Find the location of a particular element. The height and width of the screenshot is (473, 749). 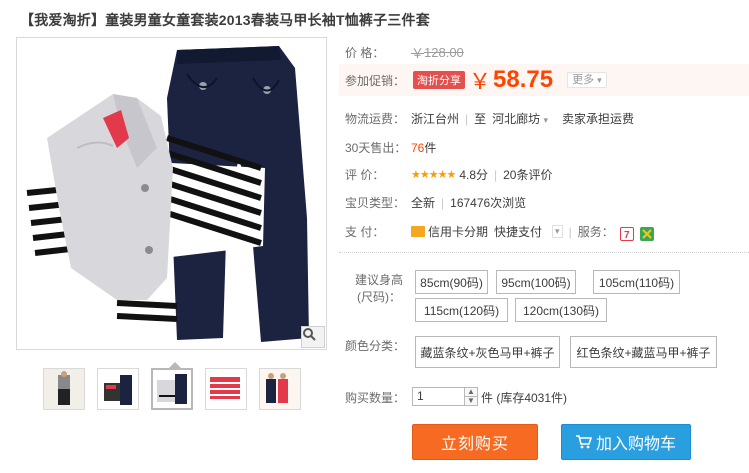

credit-card-icon is located at coordinates (418, 231).